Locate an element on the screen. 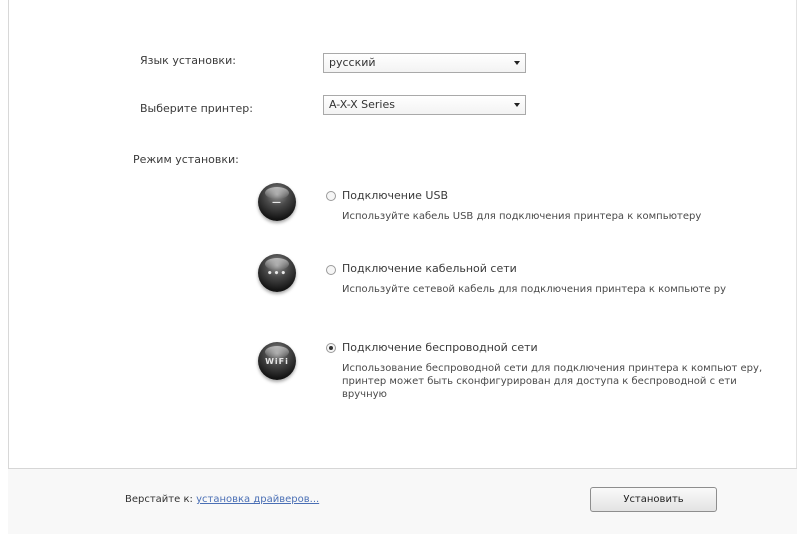  footer-prefix: Верстайте к: is located at coordinates (159, 499).